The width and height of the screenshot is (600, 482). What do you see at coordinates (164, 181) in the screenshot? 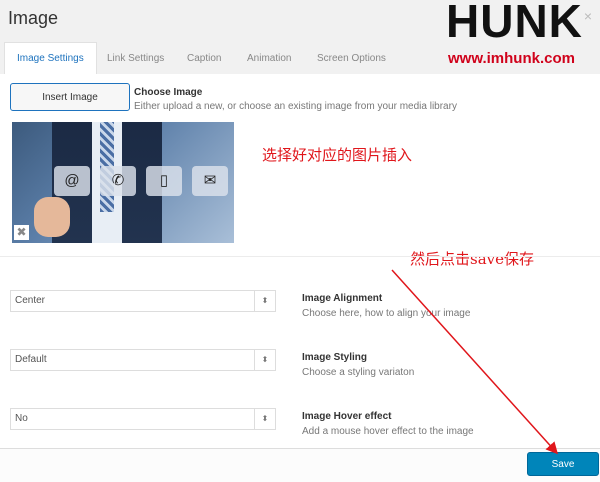
I see `tablet-icon: ▯` at bounding box center [164, 181].